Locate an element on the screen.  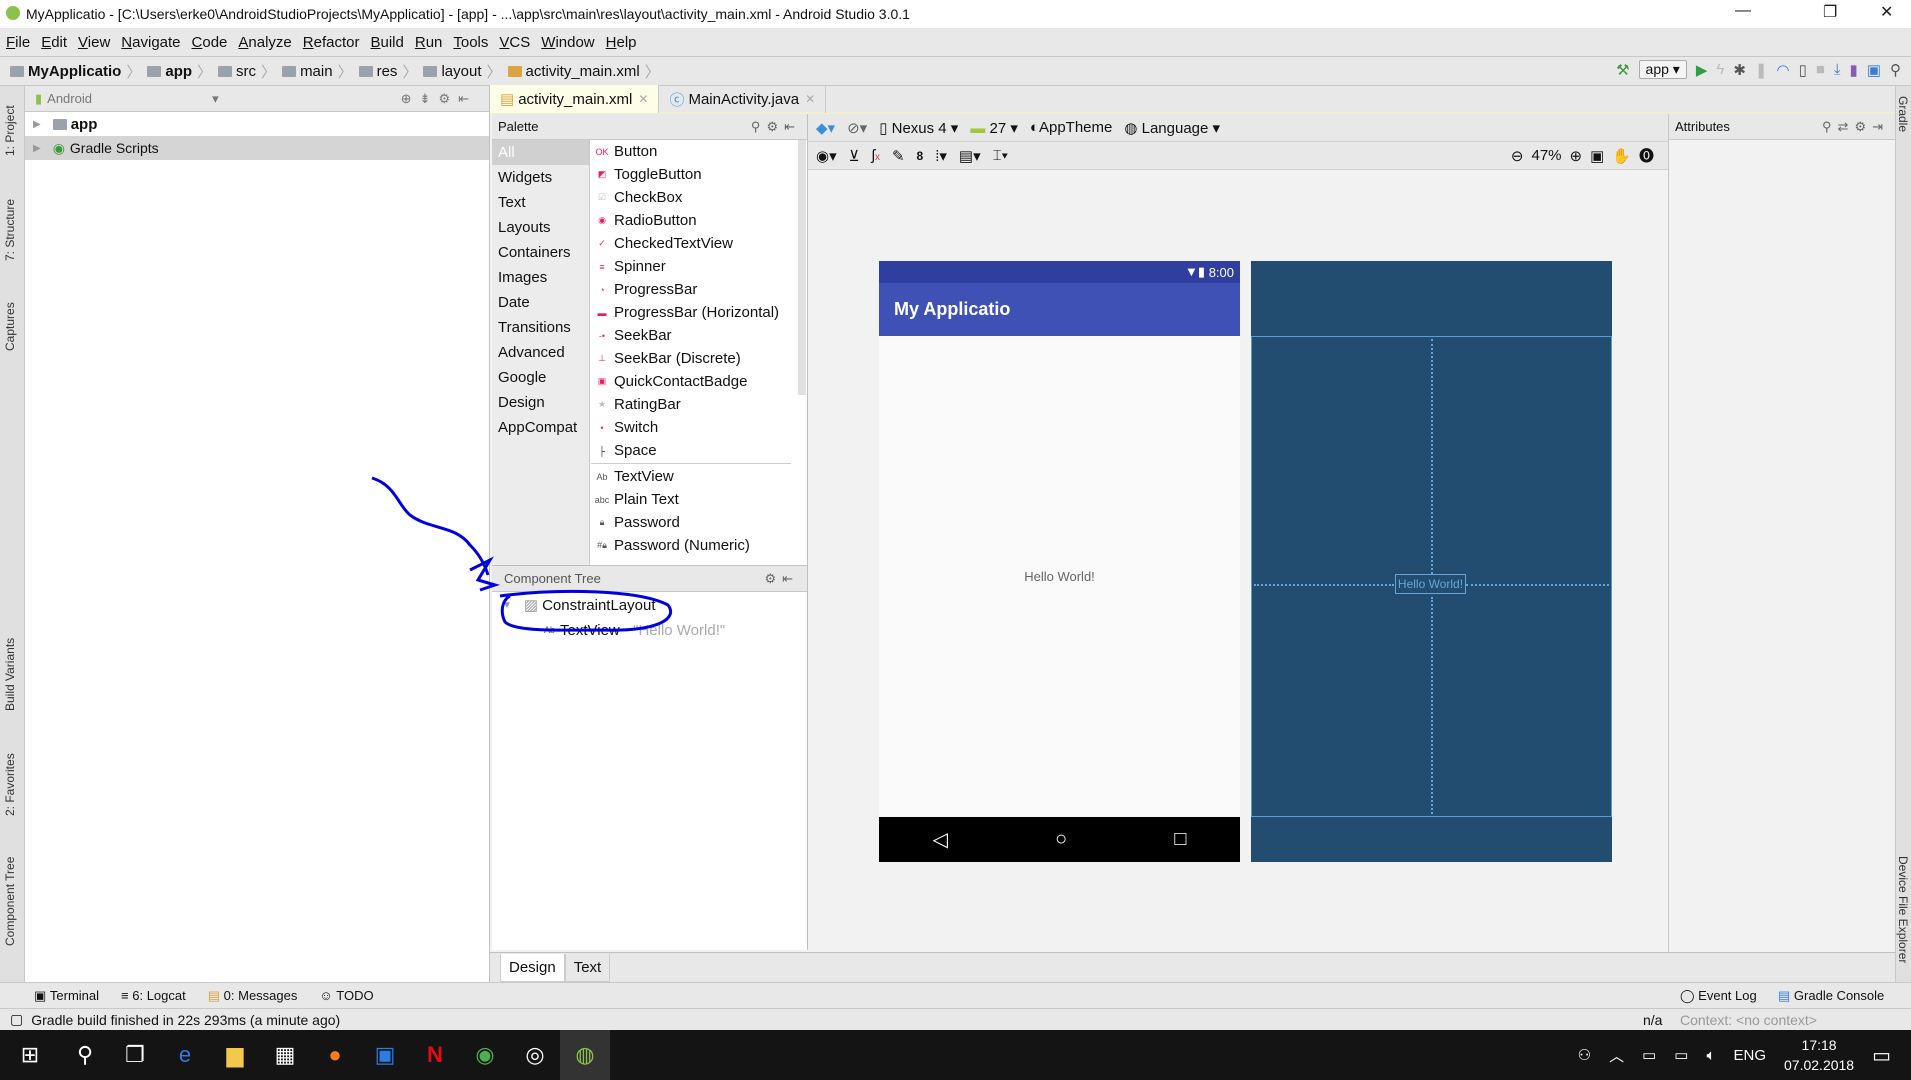
breadcrumb-layout: layout 〉 is located at coordinates (462, 71).